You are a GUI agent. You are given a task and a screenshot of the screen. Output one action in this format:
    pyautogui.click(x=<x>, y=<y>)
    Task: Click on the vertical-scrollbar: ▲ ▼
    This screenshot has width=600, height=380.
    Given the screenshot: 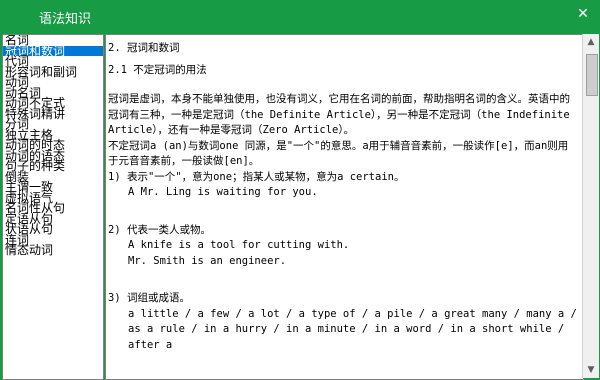 What is the action you would take?
    pyautogui.click(x=590, y=206)
    